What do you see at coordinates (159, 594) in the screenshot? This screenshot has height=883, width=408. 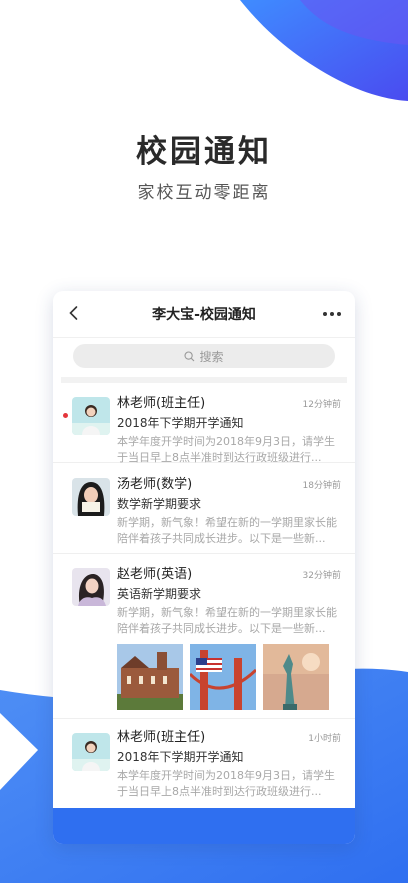 I see `message-subject: 英语新学期要求` at bounding box center [159, 594].